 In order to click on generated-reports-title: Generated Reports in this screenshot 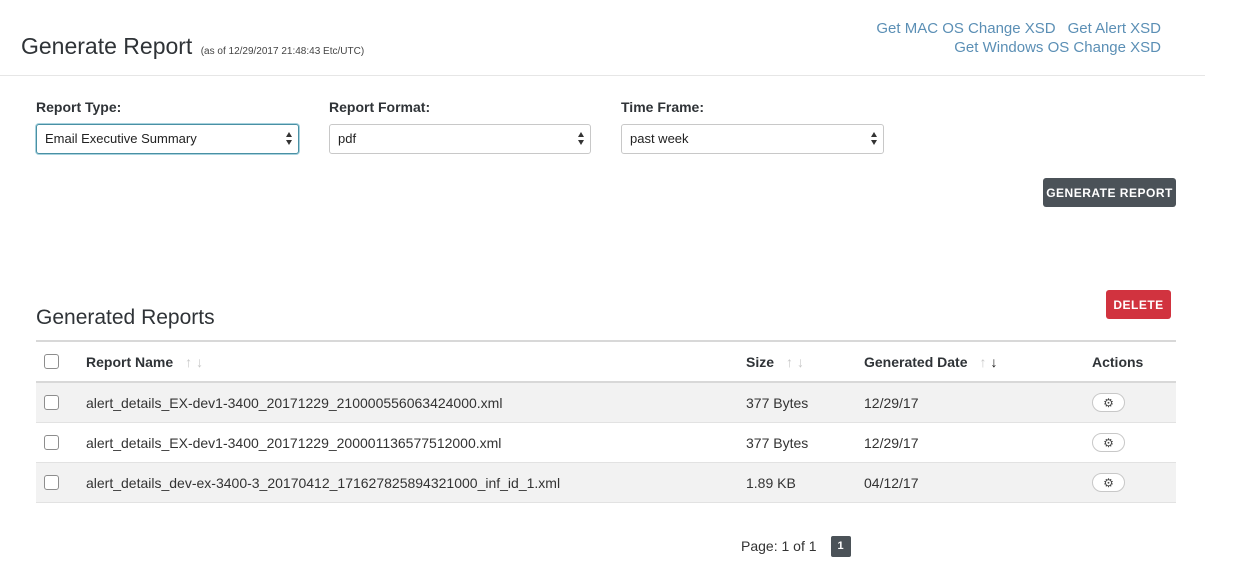, I will do `click(125, 317)`.